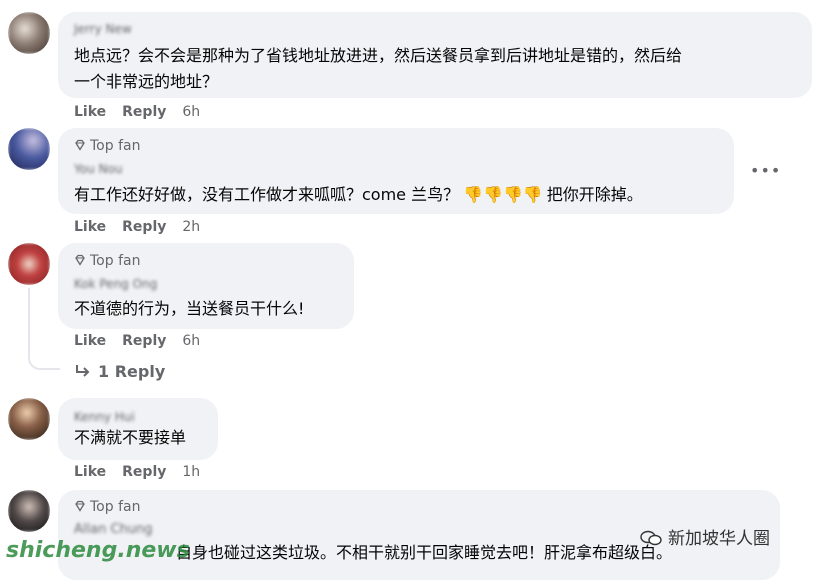 This screenshot has height=580, width=821. Describe the element at coordinates (191, 227) in the screenshot. I see `timestamp: 2h` at that location.